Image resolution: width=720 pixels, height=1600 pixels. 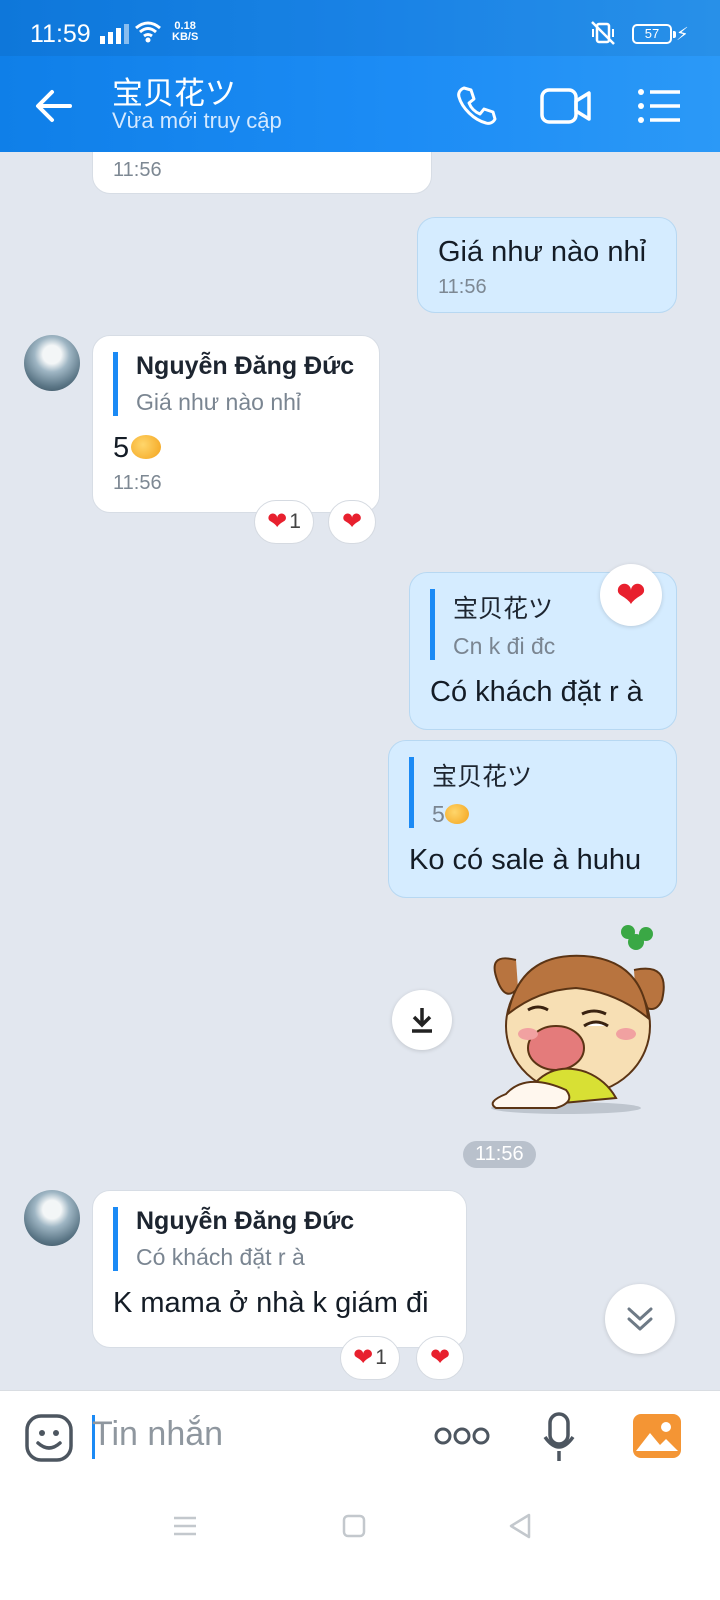 What do you see at coordinates (185, 31) in the screenshot?
I see `network-speed: 0.18 KB/S` at bounding box center [185, 31].